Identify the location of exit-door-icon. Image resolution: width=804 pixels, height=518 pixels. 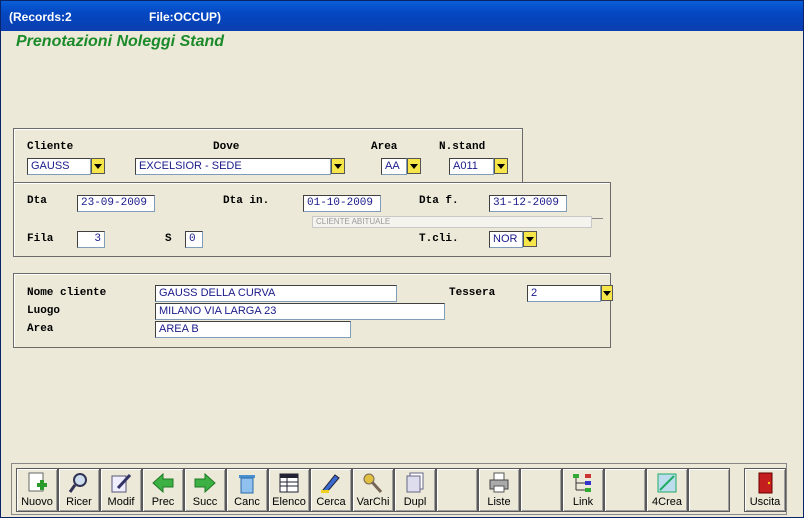
(765, 483).